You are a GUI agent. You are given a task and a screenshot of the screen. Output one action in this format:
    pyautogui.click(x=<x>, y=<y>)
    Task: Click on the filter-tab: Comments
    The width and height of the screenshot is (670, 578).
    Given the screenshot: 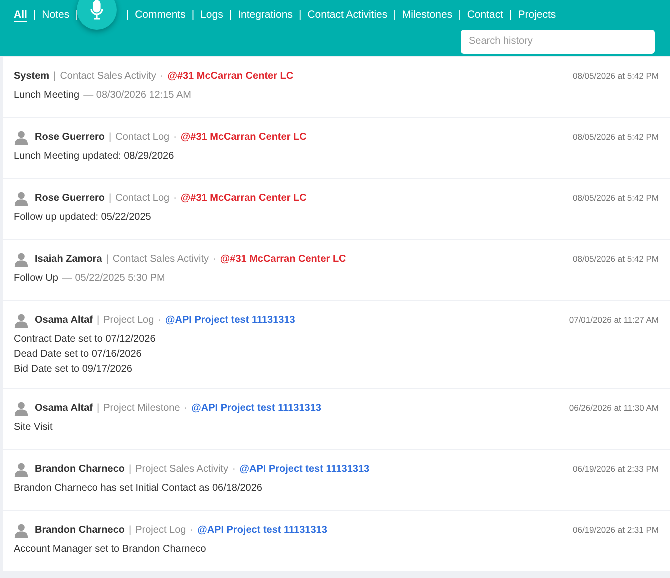 What is the action you would take?
    pyautogui.click(x=160, y=16)
    